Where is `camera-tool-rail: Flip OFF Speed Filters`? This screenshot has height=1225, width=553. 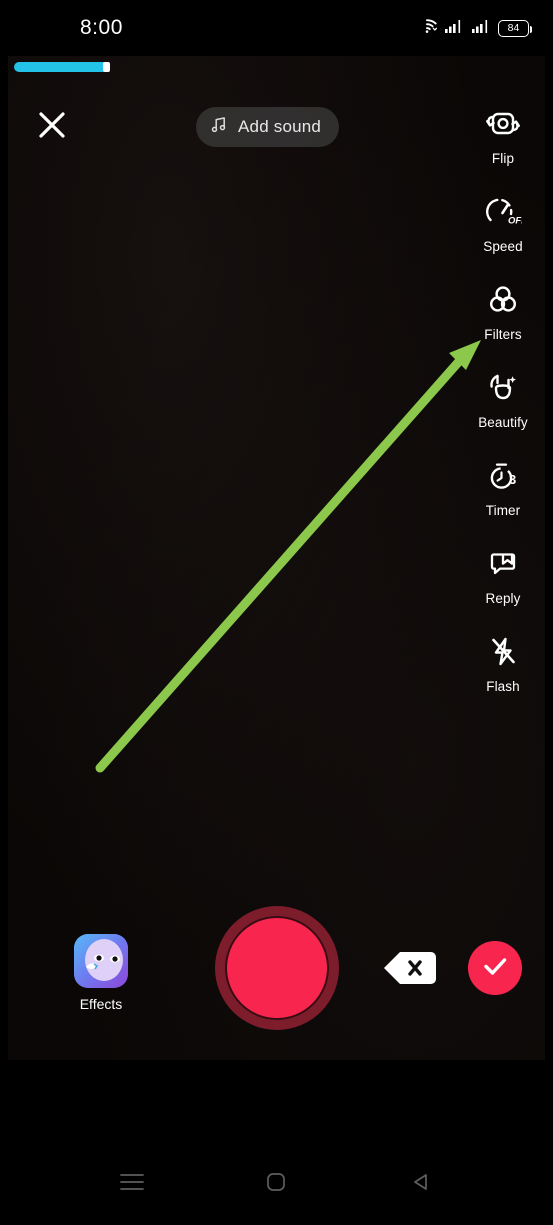
camera-tool-rail: Flip OFF Speed Filters is located at coordinates (503, 408).